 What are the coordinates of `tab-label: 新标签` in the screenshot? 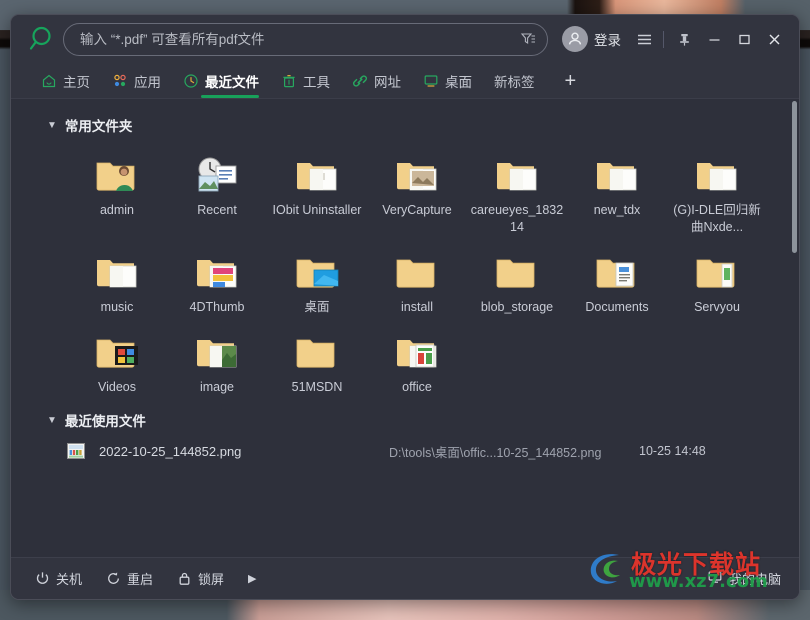 It's located at (514, 82).